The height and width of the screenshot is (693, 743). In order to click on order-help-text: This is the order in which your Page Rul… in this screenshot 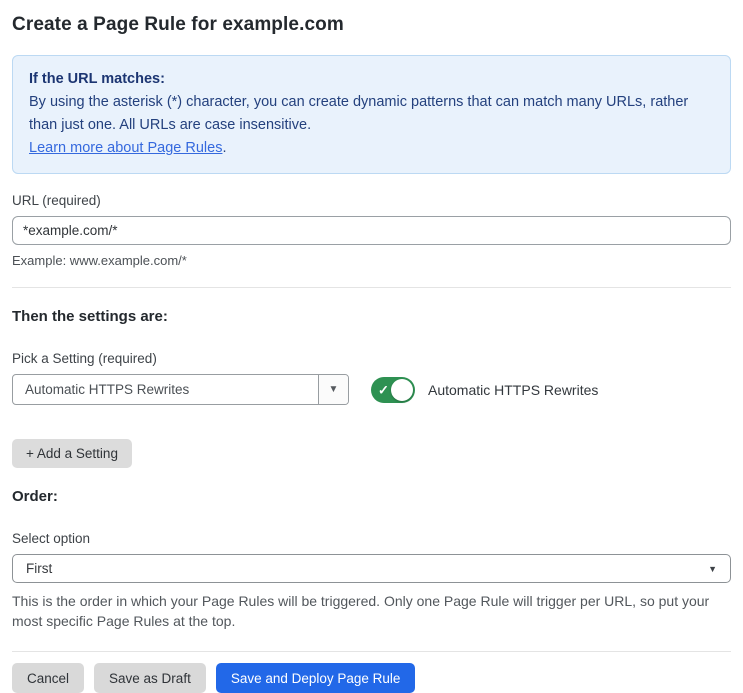, I will do `click(361, 611)`.